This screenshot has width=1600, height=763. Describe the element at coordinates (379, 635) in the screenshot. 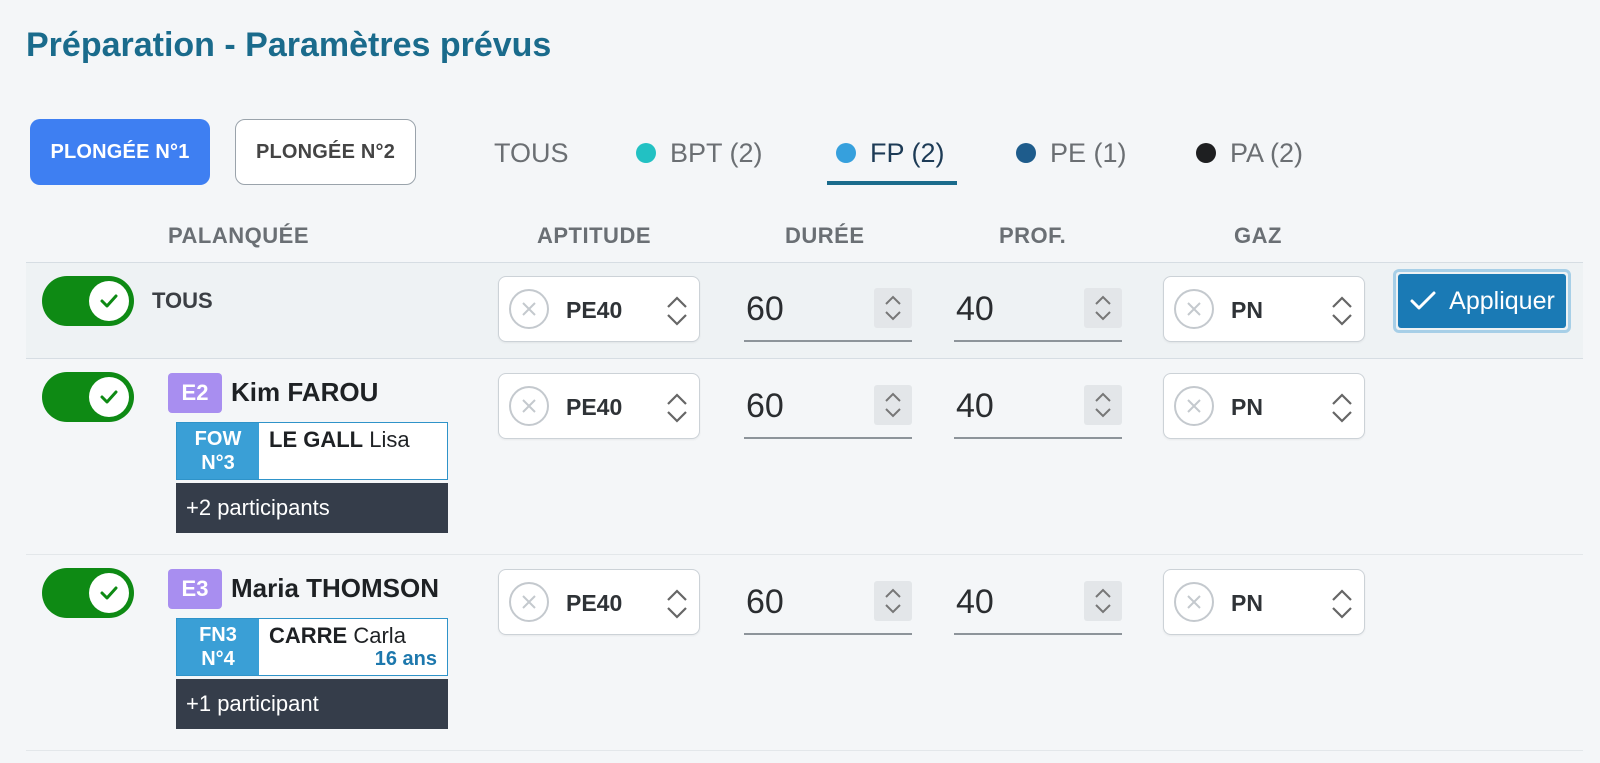

I see `buddy-first-name: Carla` at that location.